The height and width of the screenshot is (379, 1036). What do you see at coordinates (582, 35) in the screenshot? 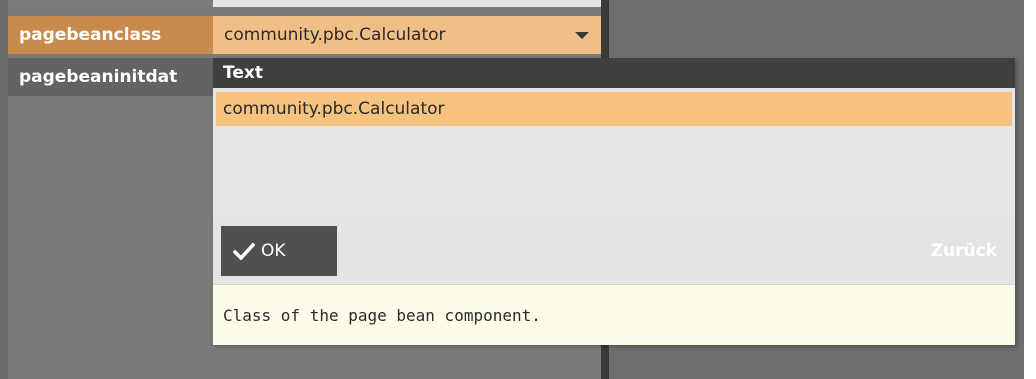
I see `chevron-down-icon` at bounding box center [582, 35].